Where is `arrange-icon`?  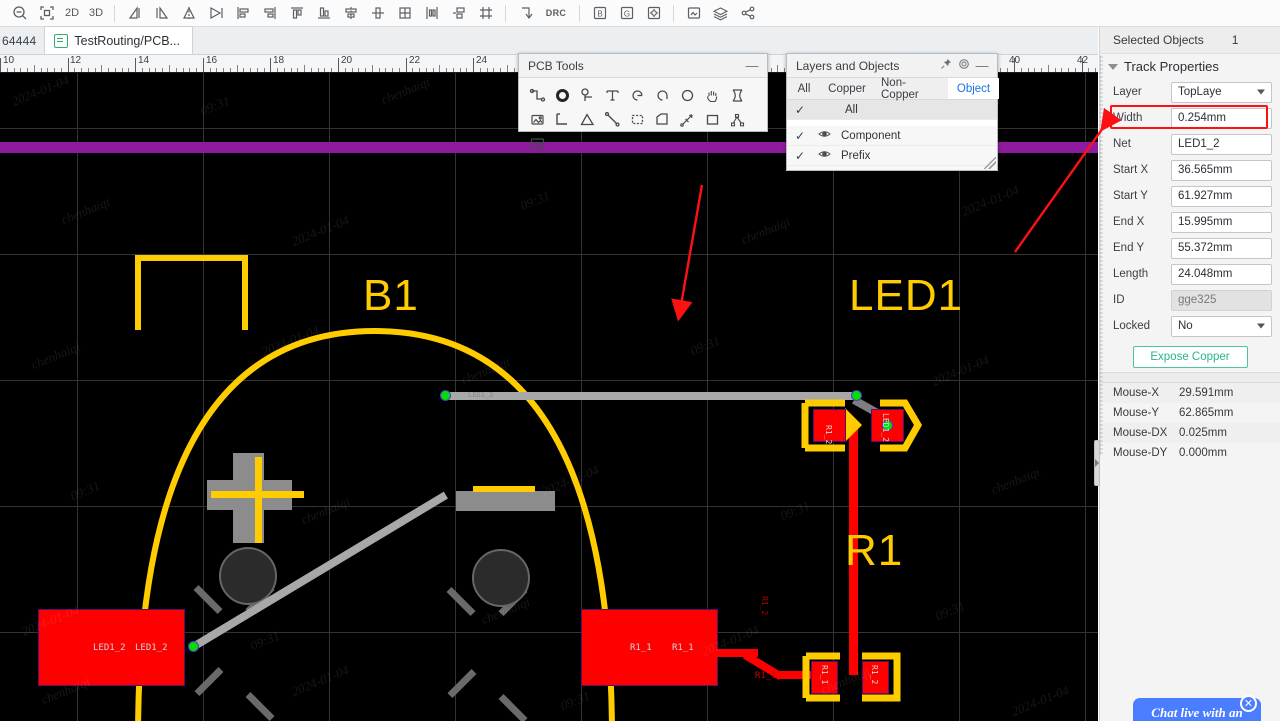 arrange-icon is located at coordinates (485, 13).